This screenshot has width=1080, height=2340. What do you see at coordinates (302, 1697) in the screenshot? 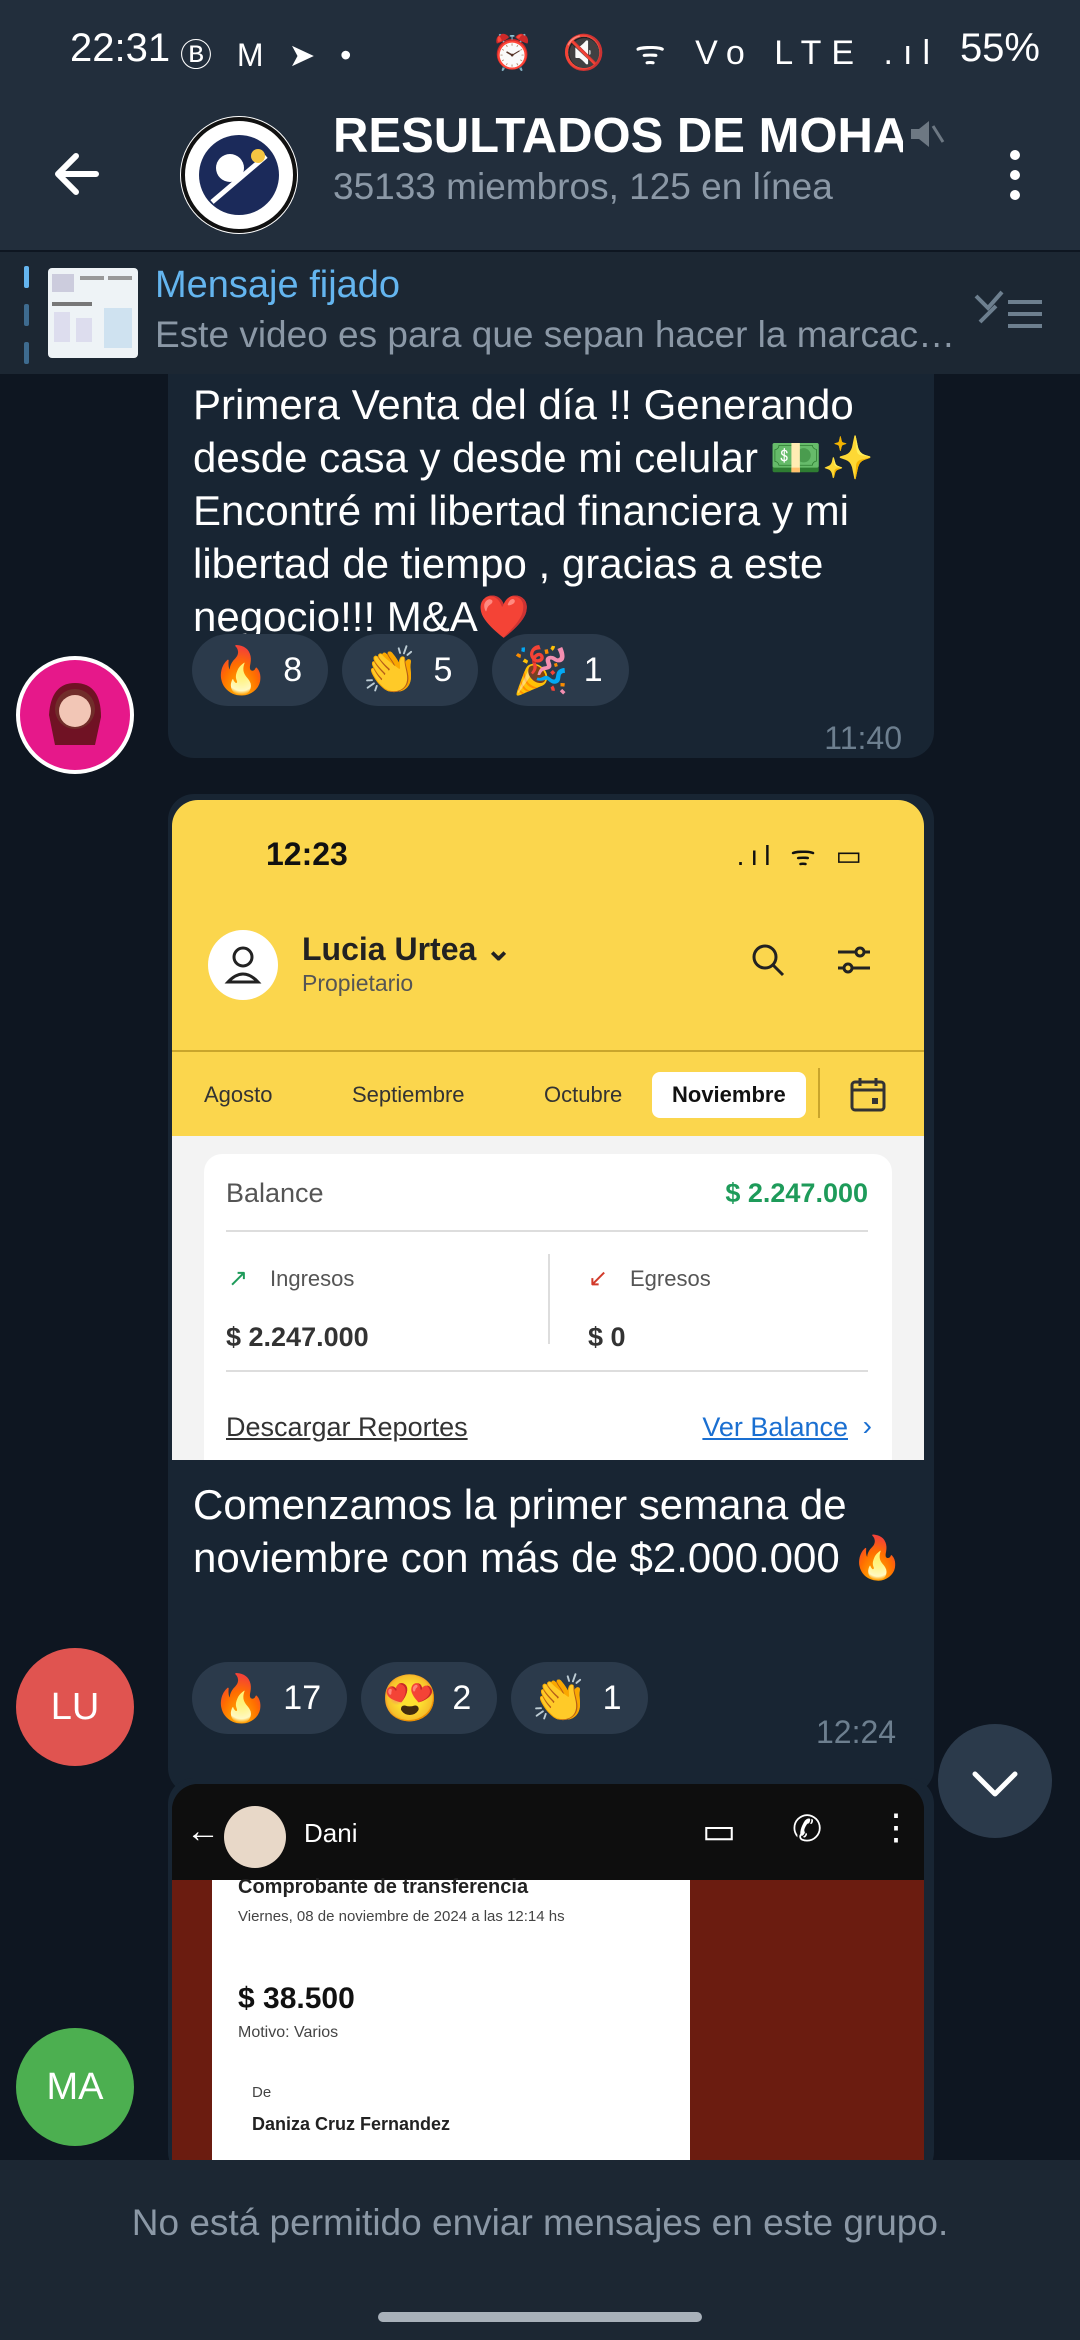
I see `reaction-count: 17` at bounding box center [302, 1697].